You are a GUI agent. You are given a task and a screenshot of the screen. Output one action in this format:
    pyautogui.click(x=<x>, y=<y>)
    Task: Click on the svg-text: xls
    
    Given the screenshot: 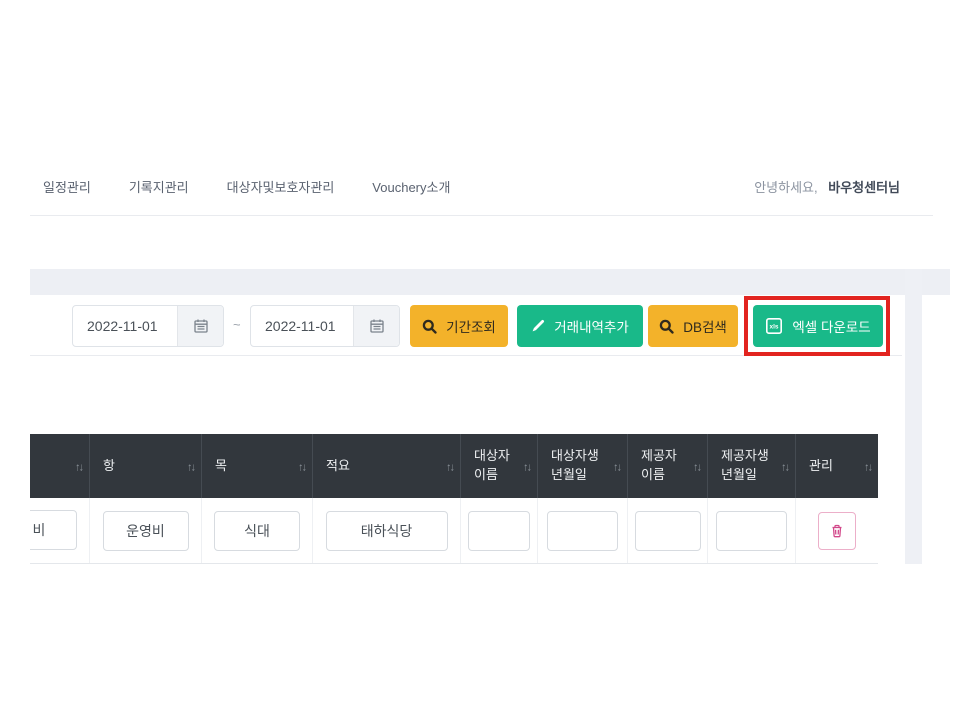 What is the action you would take?
    pyautogui.click(x=774, y=327)
    